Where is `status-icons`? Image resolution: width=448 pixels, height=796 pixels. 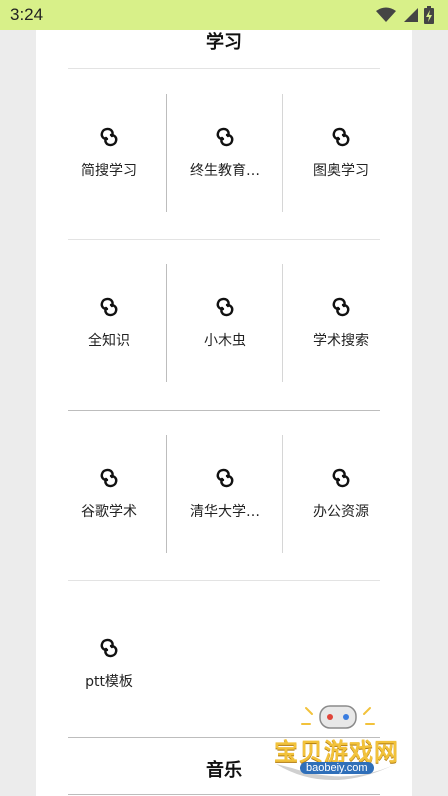
status-icons is located at coordinates (405, 15).